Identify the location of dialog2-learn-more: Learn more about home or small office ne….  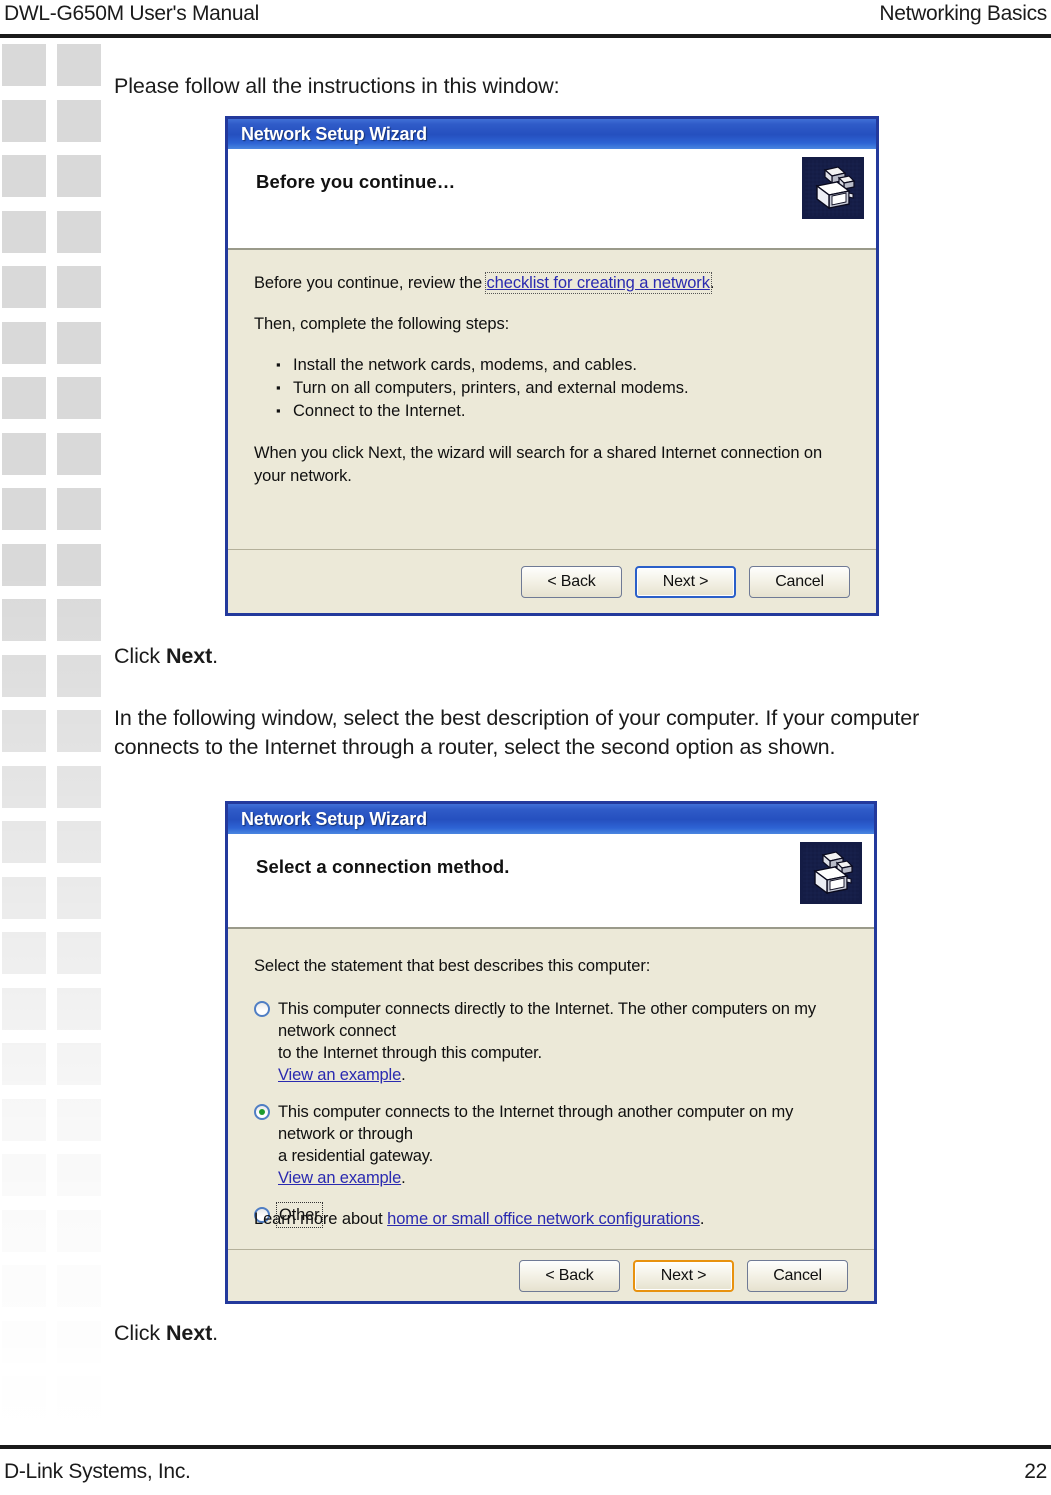
(479, 1219).